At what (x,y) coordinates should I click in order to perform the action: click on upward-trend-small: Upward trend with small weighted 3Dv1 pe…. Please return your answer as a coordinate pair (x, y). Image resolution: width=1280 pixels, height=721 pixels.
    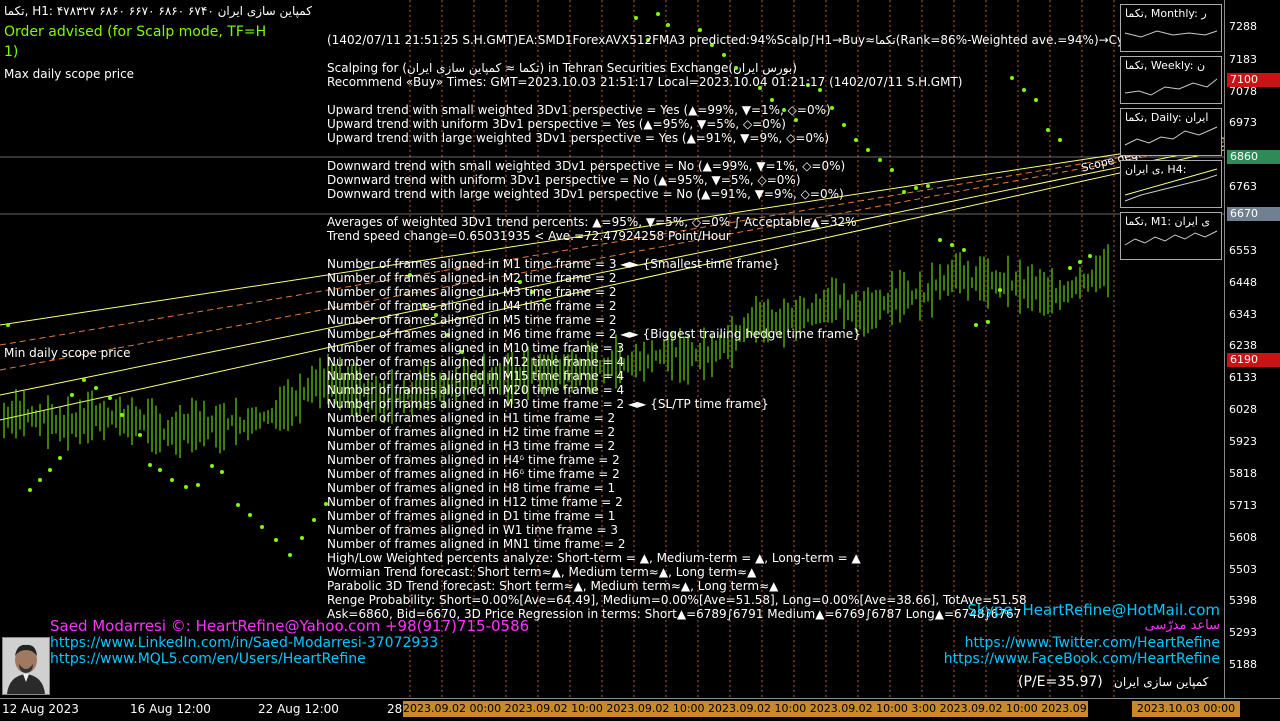
    Looking at the image, I should click on (579, 110).